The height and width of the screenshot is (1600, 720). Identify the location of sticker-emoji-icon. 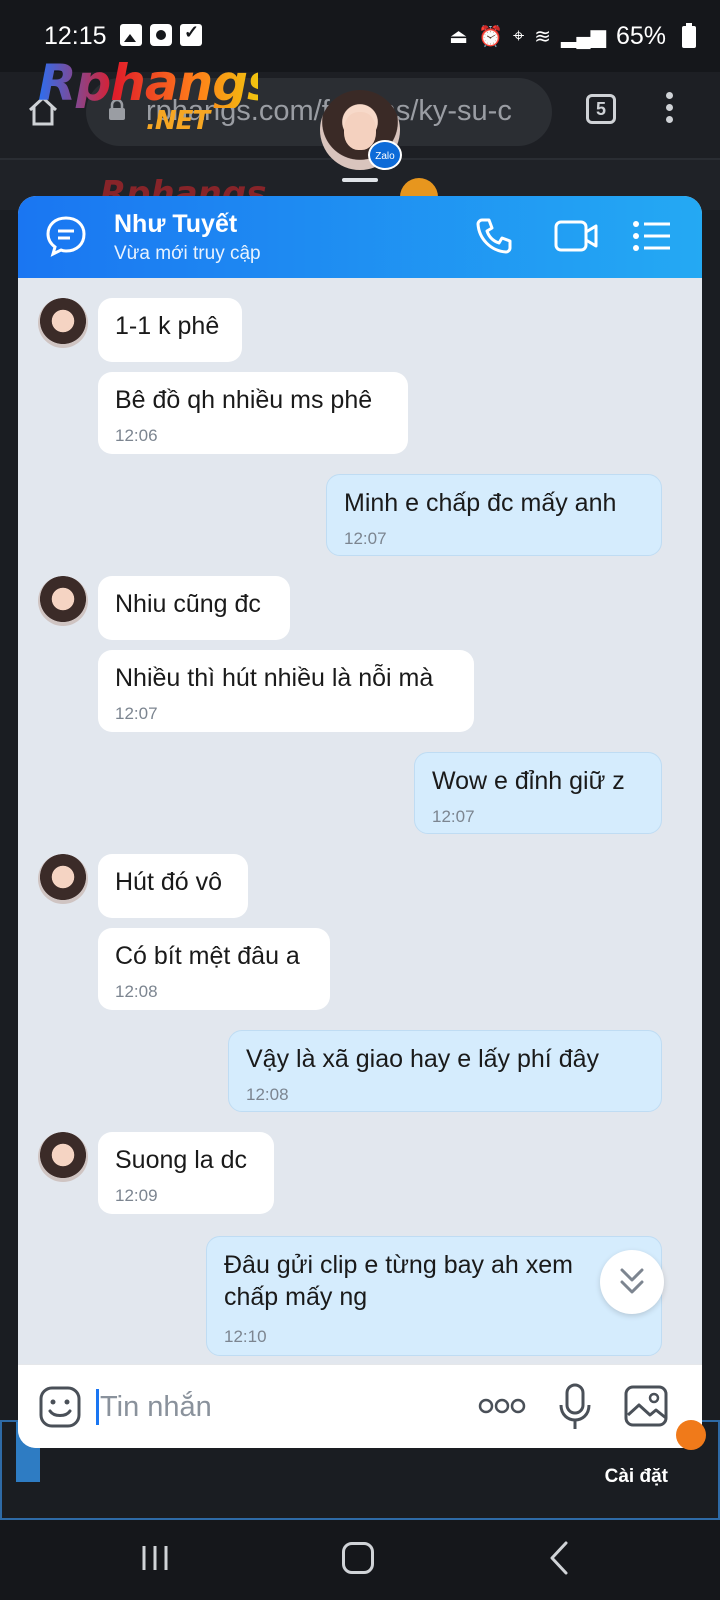
(60, 1407).